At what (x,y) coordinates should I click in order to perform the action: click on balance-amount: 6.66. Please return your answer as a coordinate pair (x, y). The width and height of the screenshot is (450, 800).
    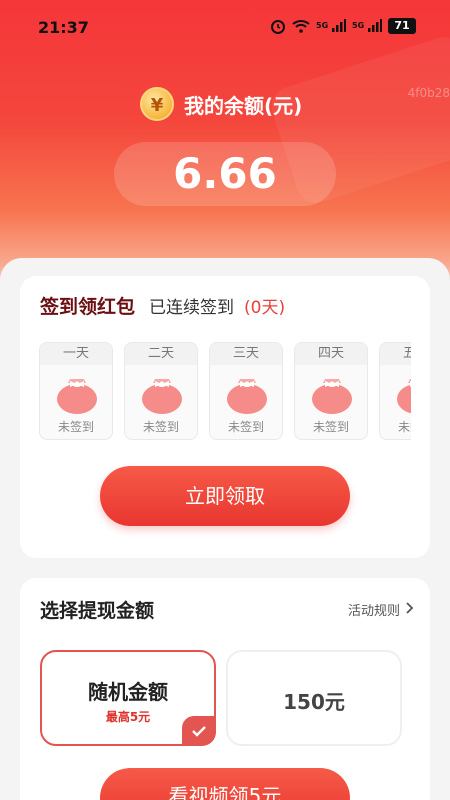
    Looking at the image, I should click on (225, 174).